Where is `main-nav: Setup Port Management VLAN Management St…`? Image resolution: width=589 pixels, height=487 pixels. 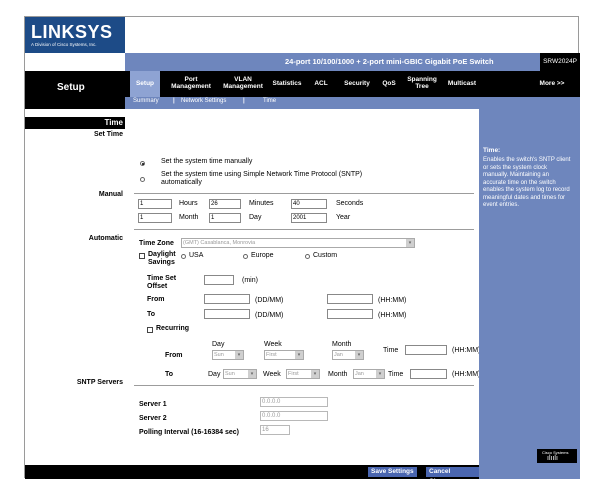
main-nav: Setup Port Management VLAN Management St… is located at coordinates (352, 84).